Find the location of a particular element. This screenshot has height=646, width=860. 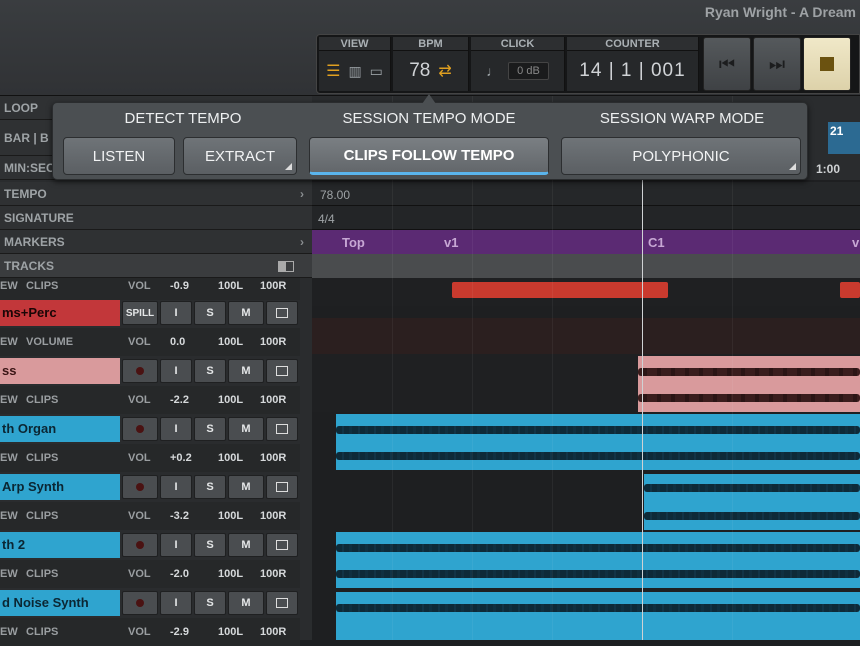

counter-value: 14 | 1 | 001 is located at coordinates (632, 71).